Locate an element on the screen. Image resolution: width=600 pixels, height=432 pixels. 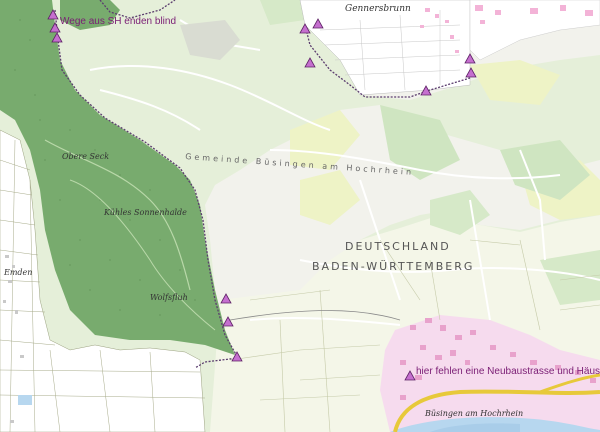
top-annotation: Wege aus SH enden blind is located at coordinates (118, 21).